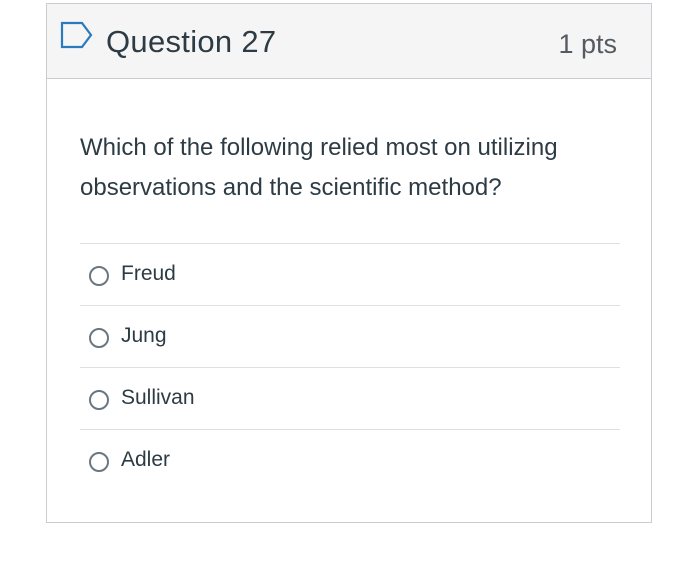  I want to click on answer-option: Jung, so click(350, 336).